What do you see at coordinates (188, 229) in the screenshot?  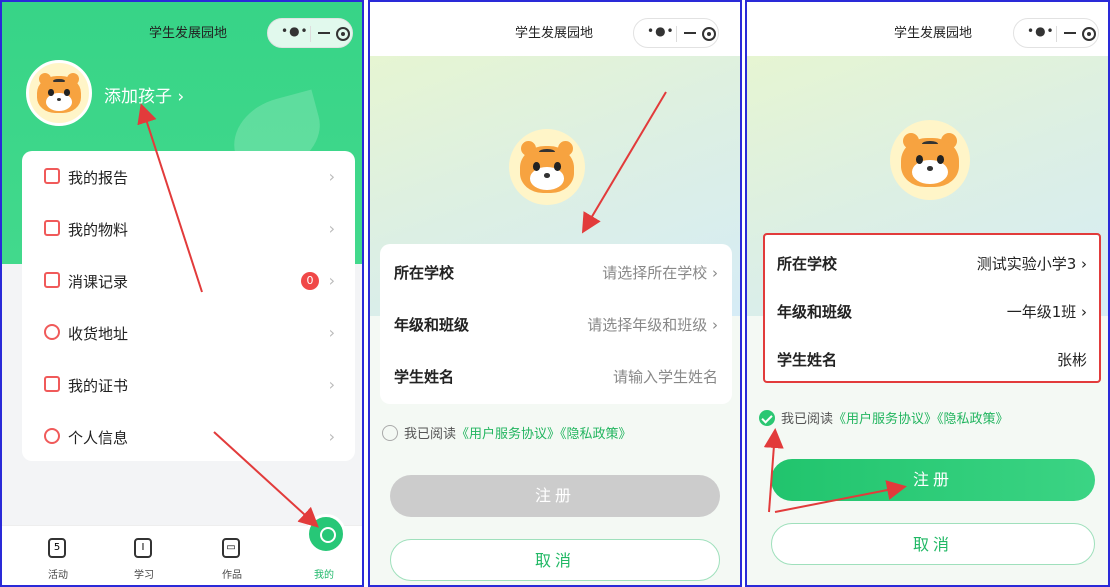 I see `menu-item-materials: 我的物料 ›` at bounding box center [188, 229].